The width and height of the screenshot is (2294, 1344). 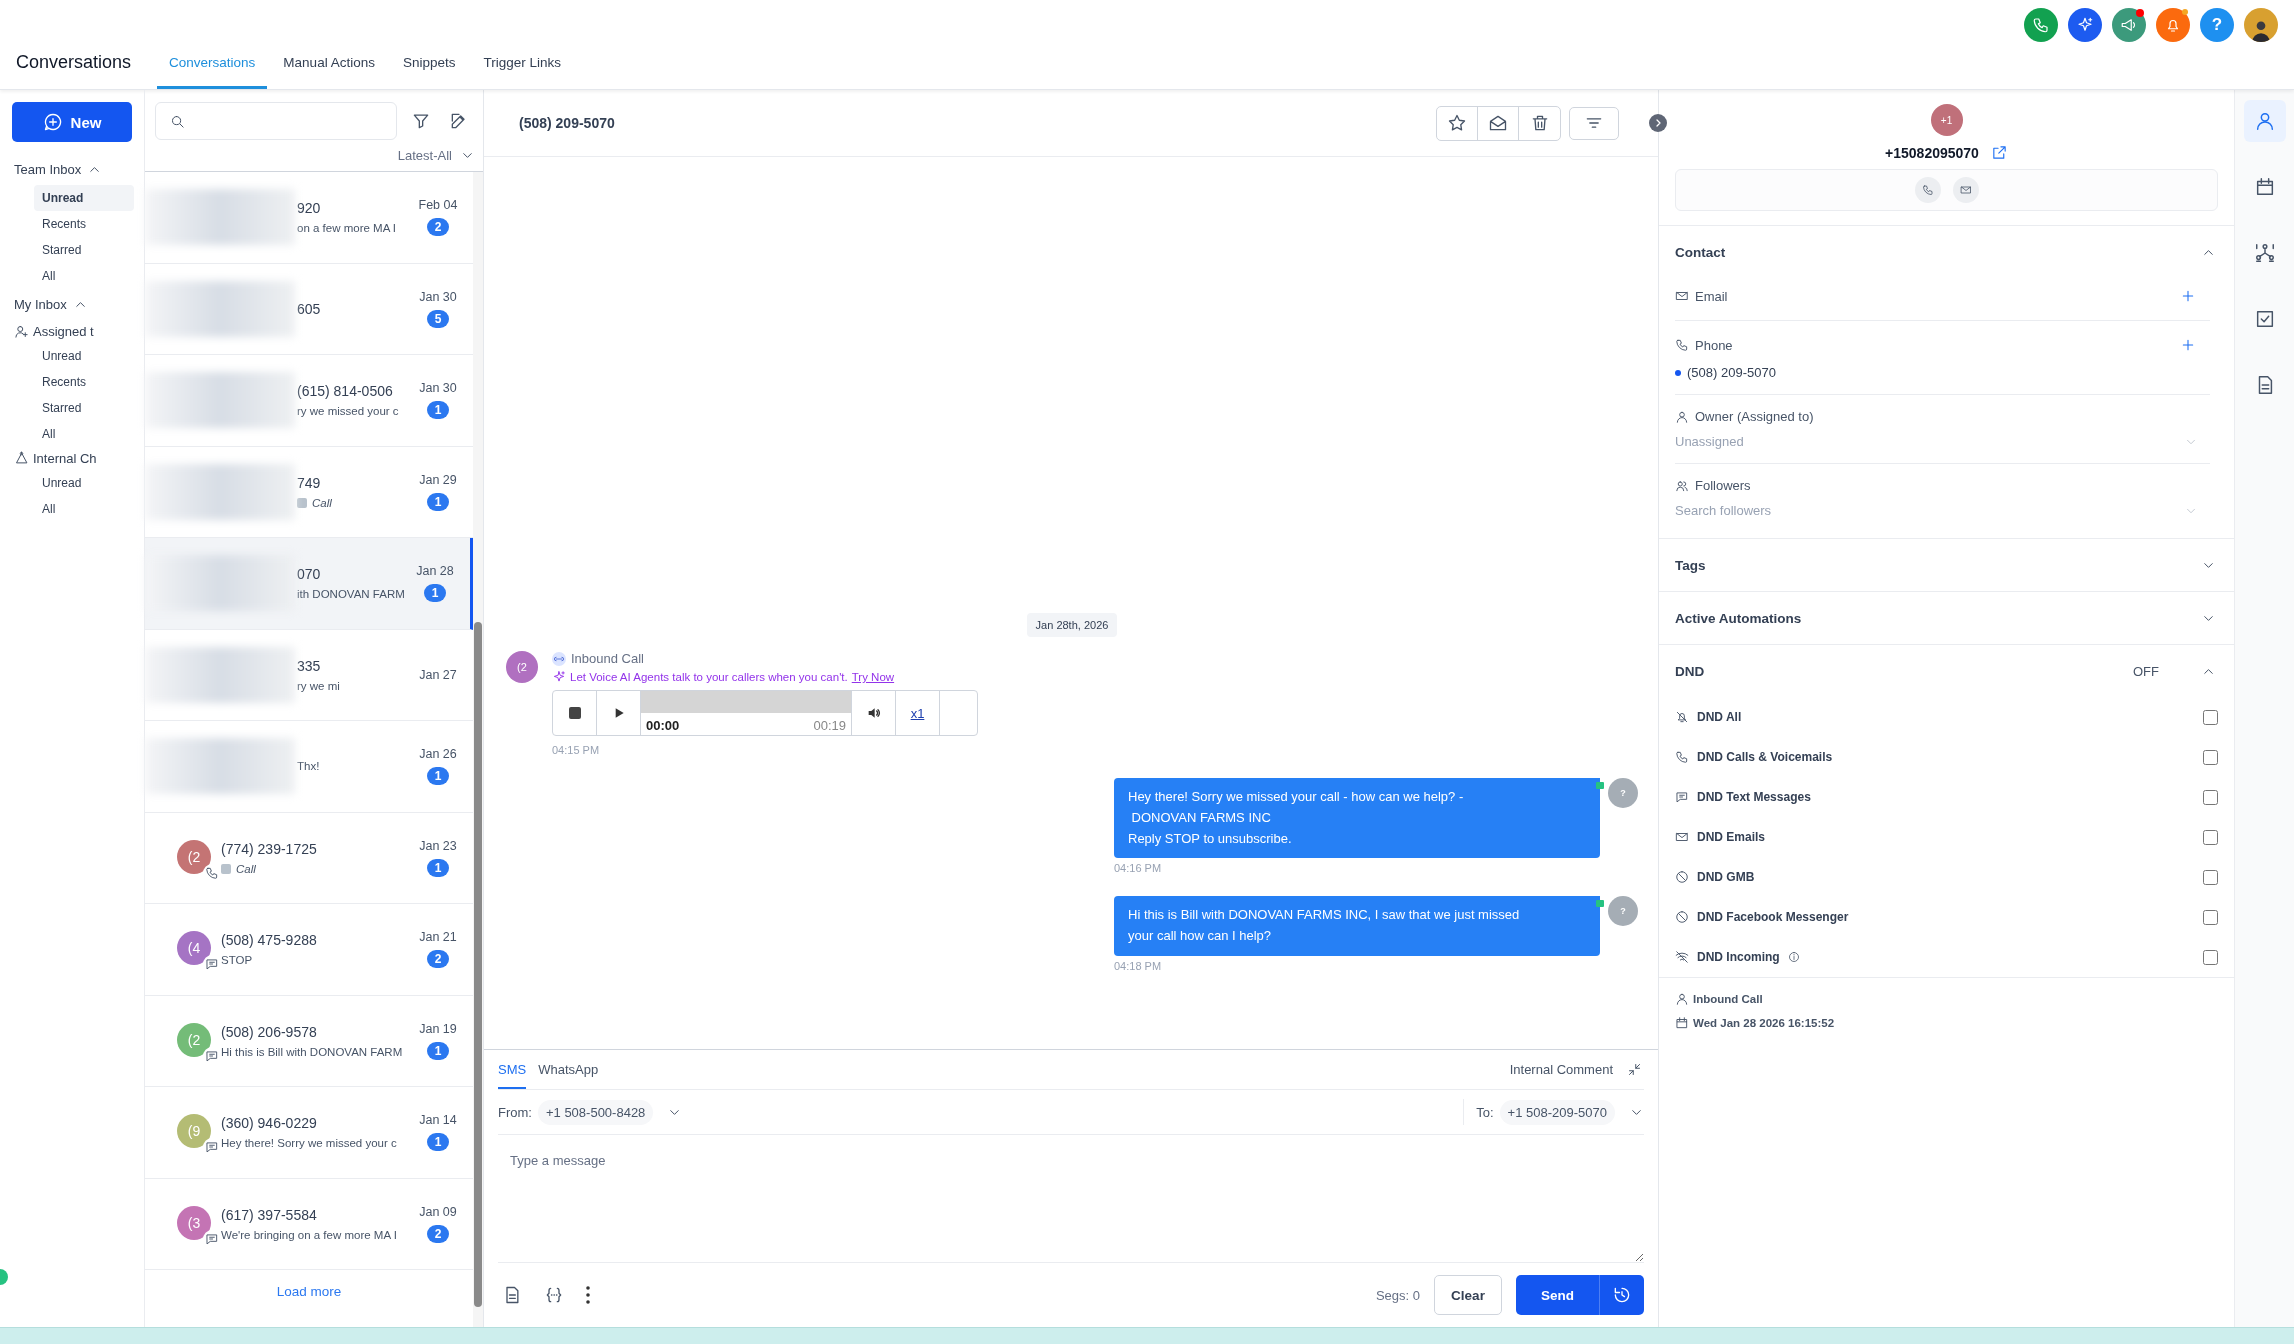 What do you see at coordinates (2261, 25) in the screenshot?
I see `profile-avatar` at bounding box center [2261, 25].